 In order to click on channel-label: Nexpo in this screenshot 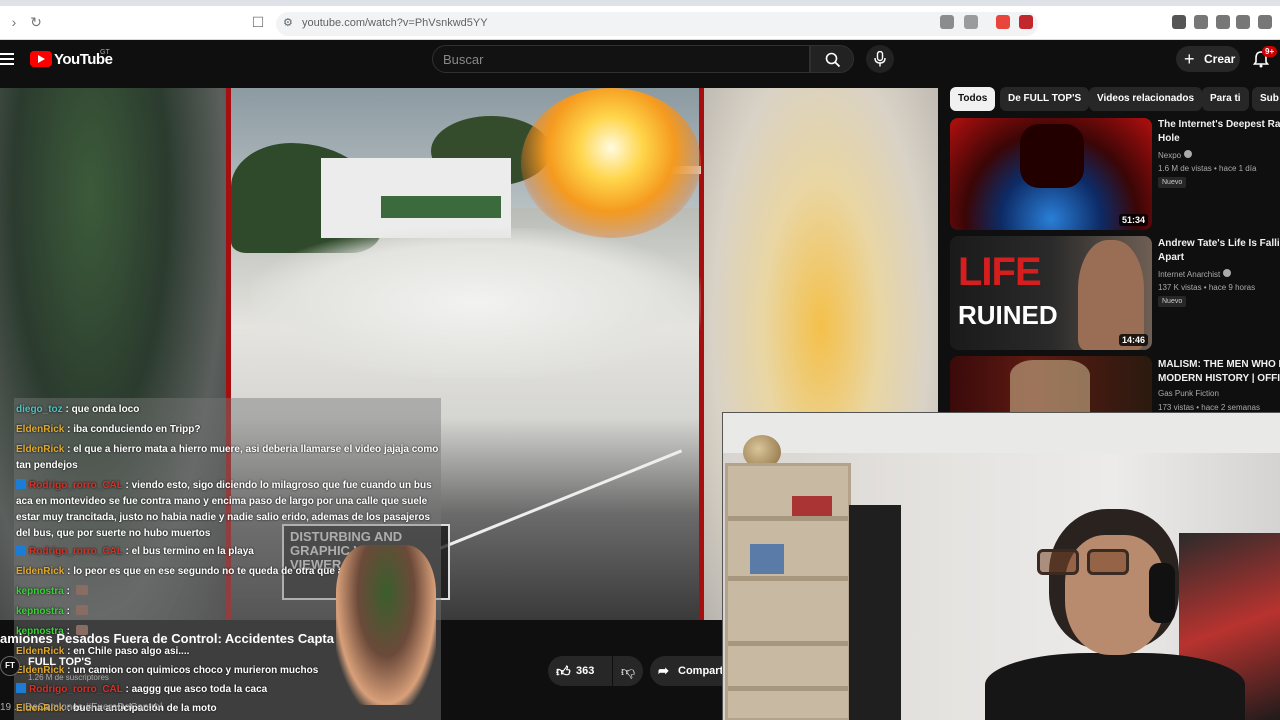, I will do `click(1170, 155)`.